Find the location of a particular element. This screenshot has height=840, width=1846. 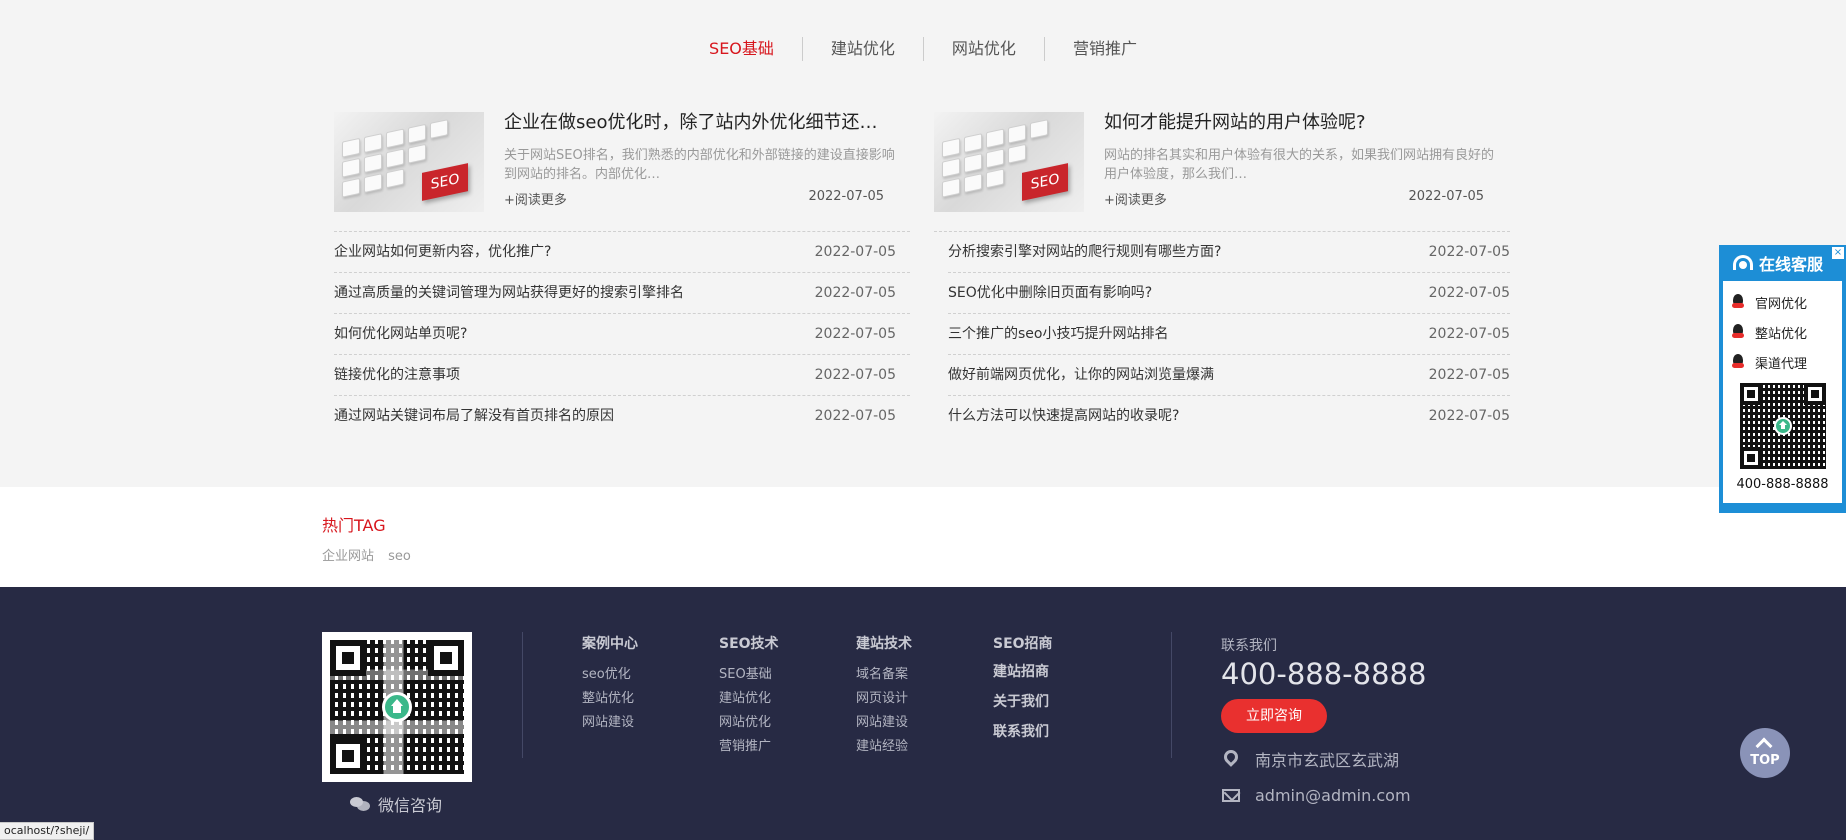

list-item-title: 链接优化的注意事项 is located at coordinates (397, 375).